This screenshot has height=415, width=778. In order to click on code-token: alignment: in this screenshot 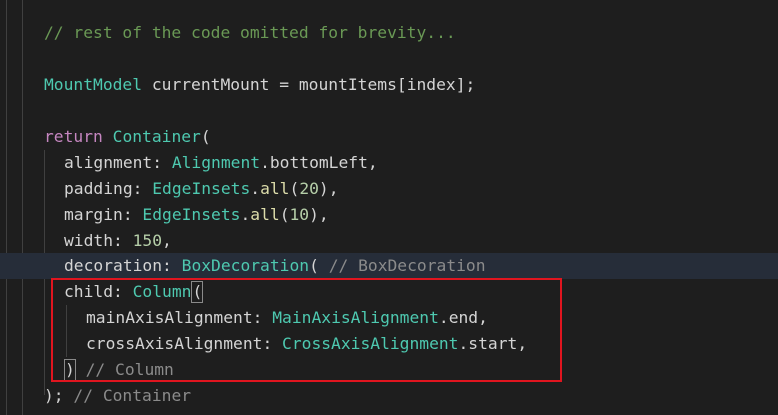, I will do `click(118, 162)`.